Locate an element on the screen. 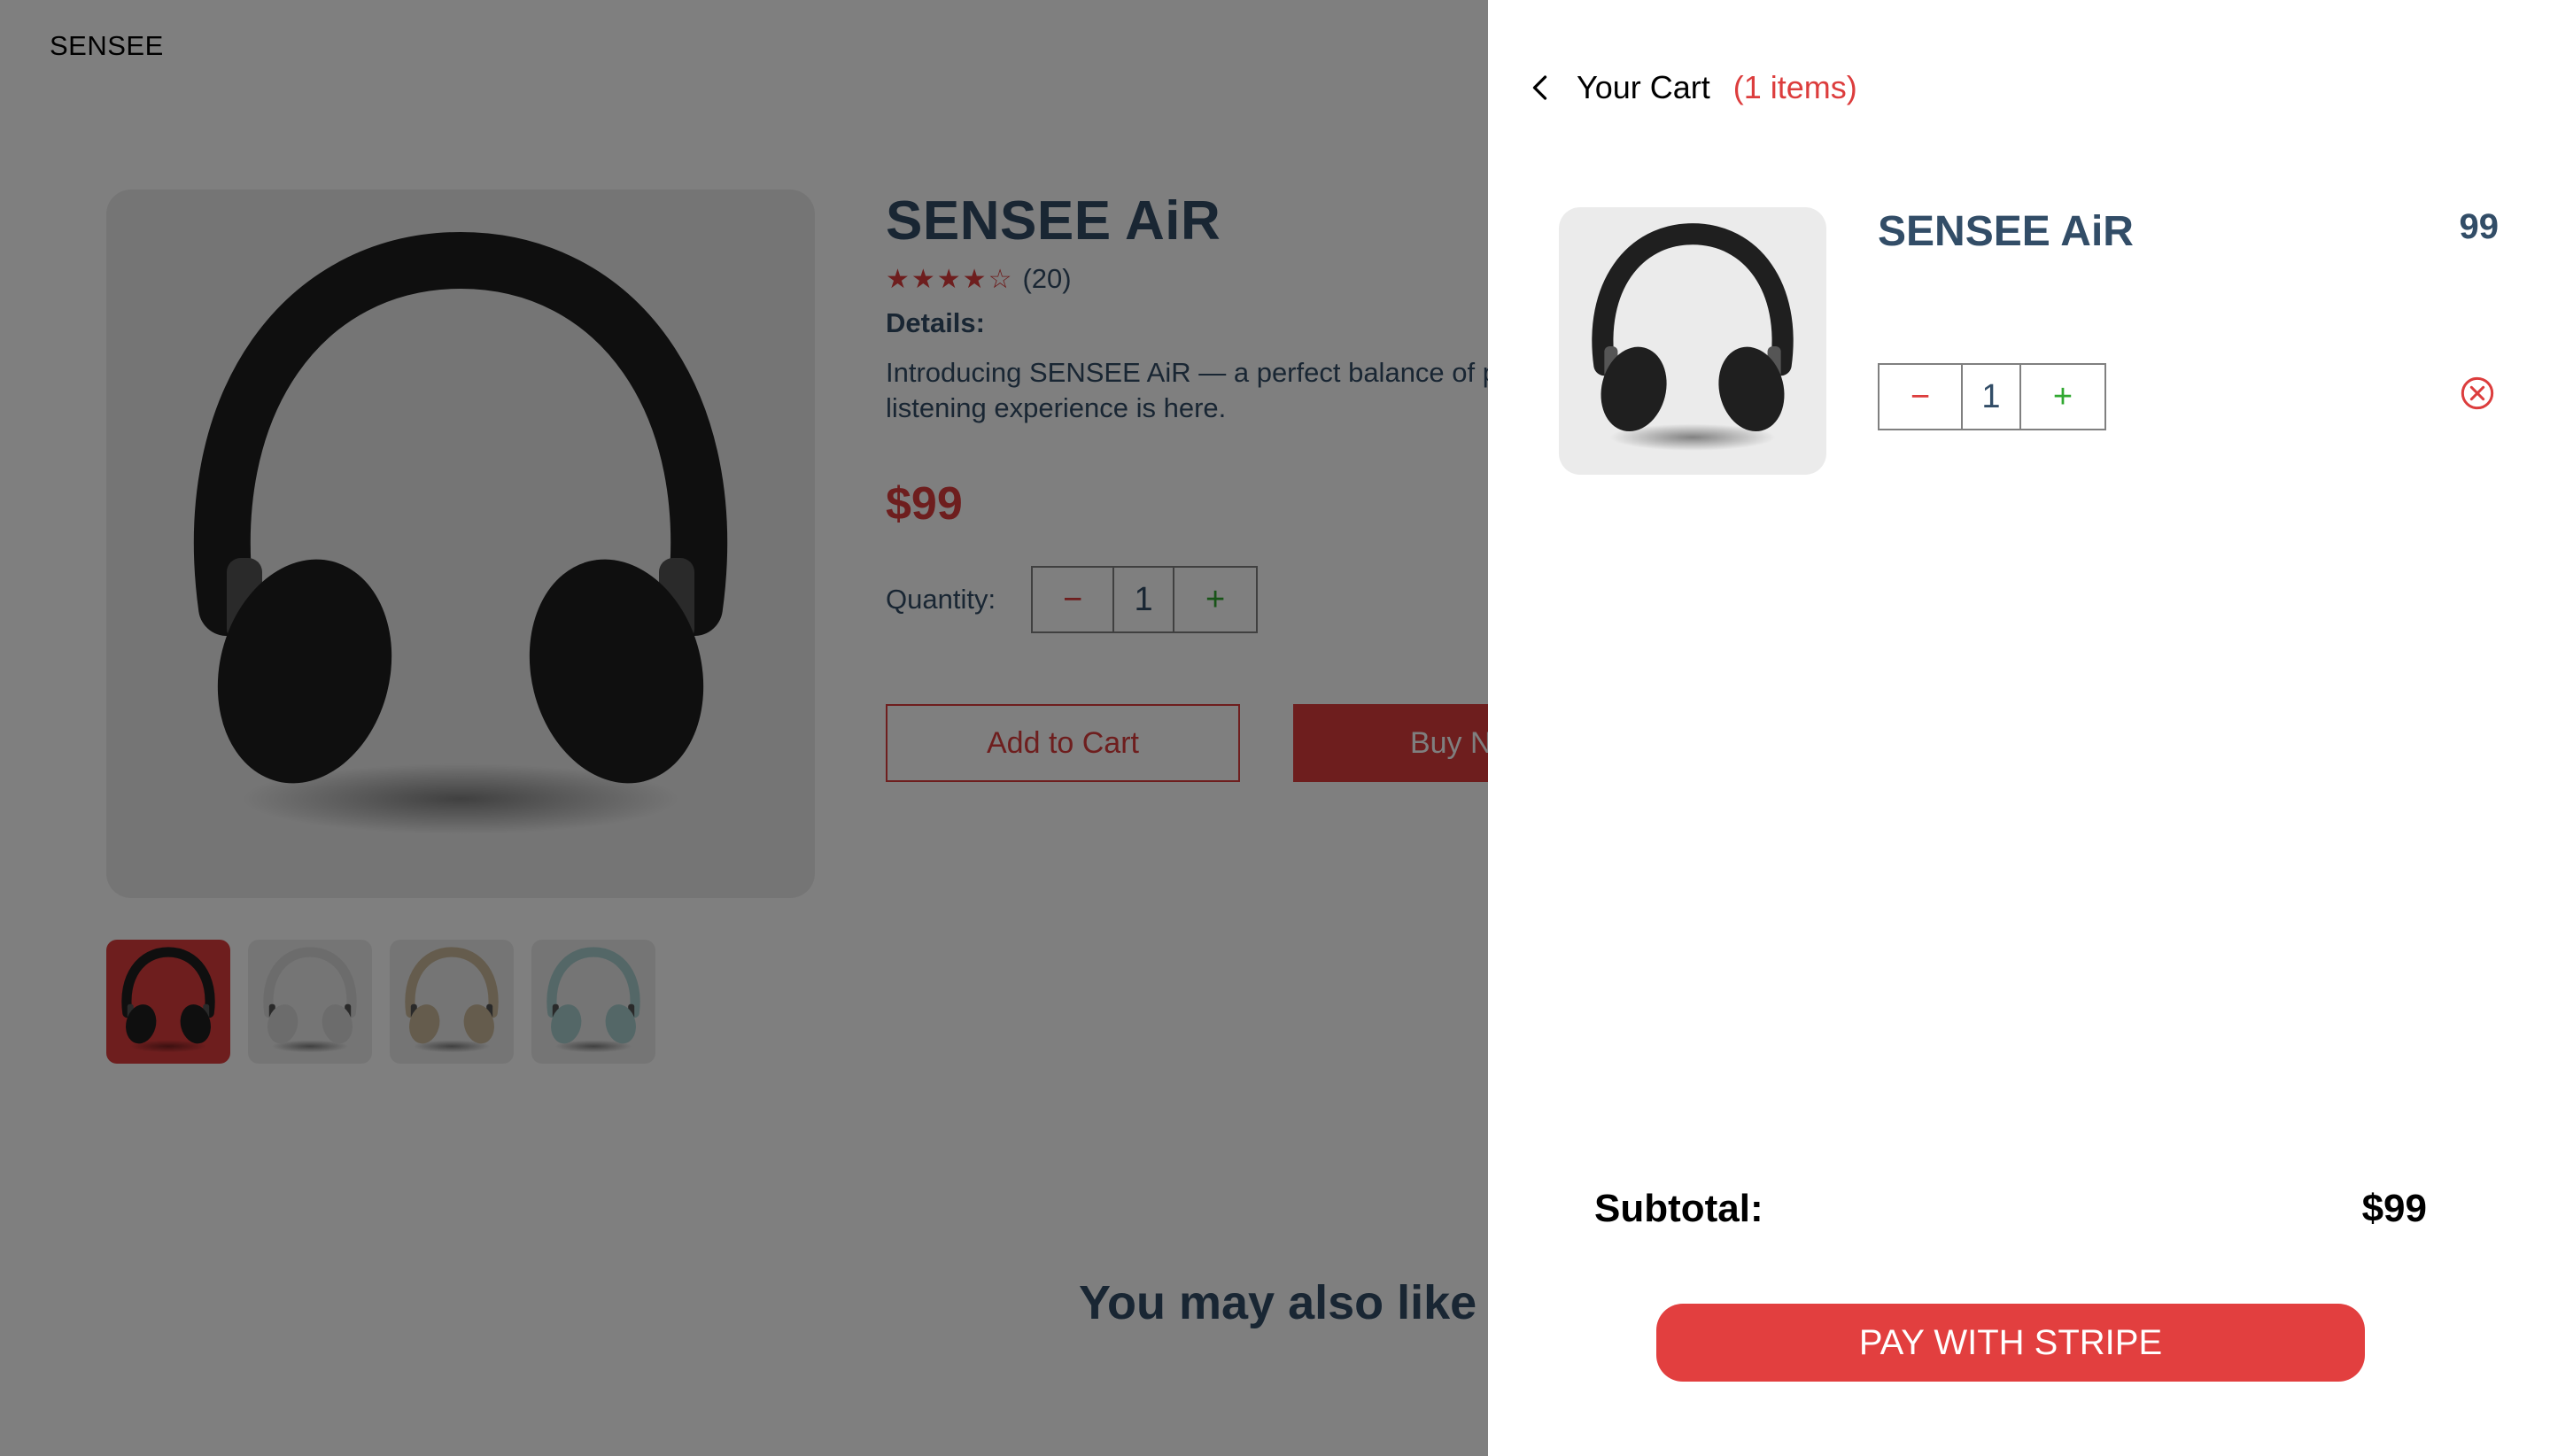 The height and width of the screenshot is (1456, 2550). subtotal-row: Subtotal: $99 is located at coordinates (2010, 1209).